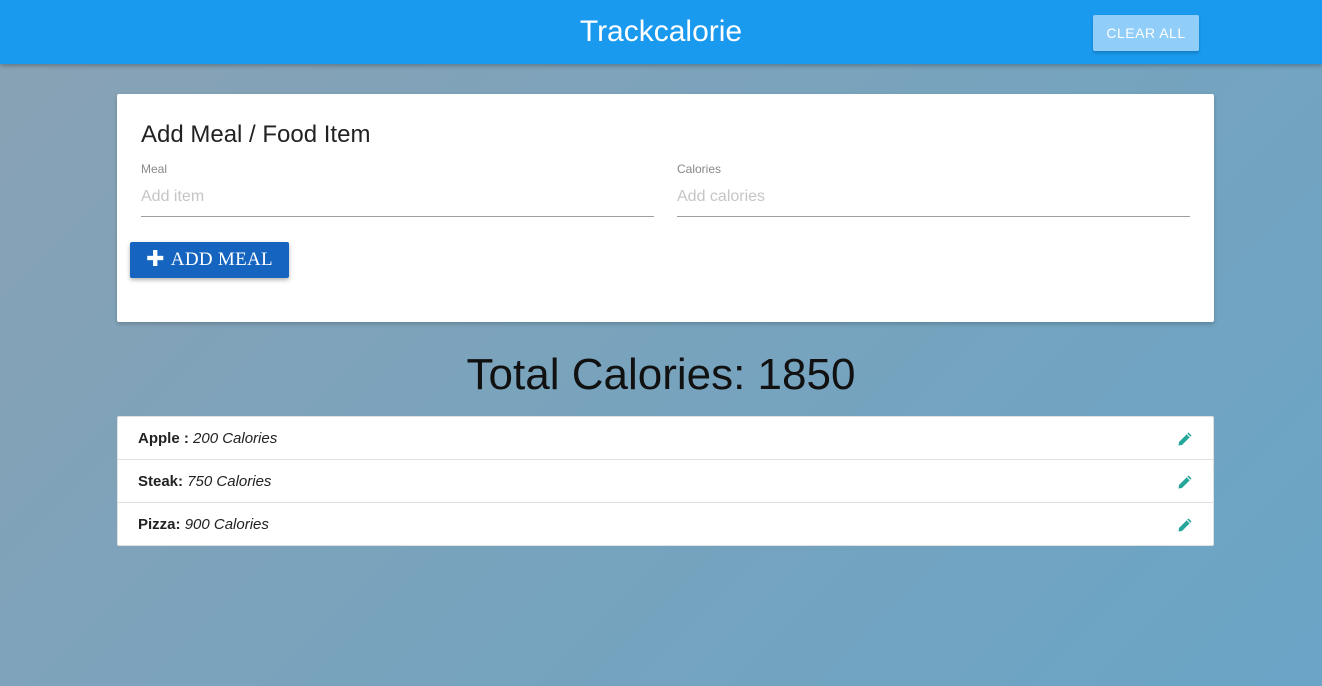 This screenshot has height=686, width=1322. I want to click on item-calories: 900 Calories, so click(226, 524).